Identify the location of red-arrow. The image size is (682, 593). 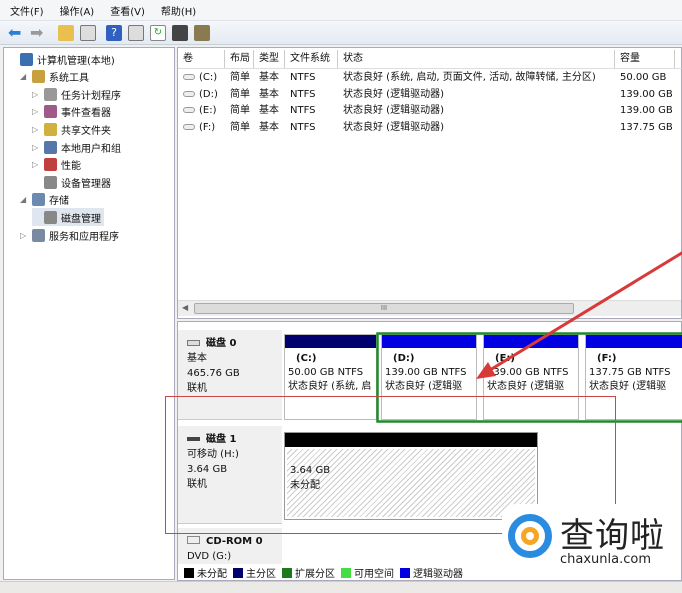
(585, 311).